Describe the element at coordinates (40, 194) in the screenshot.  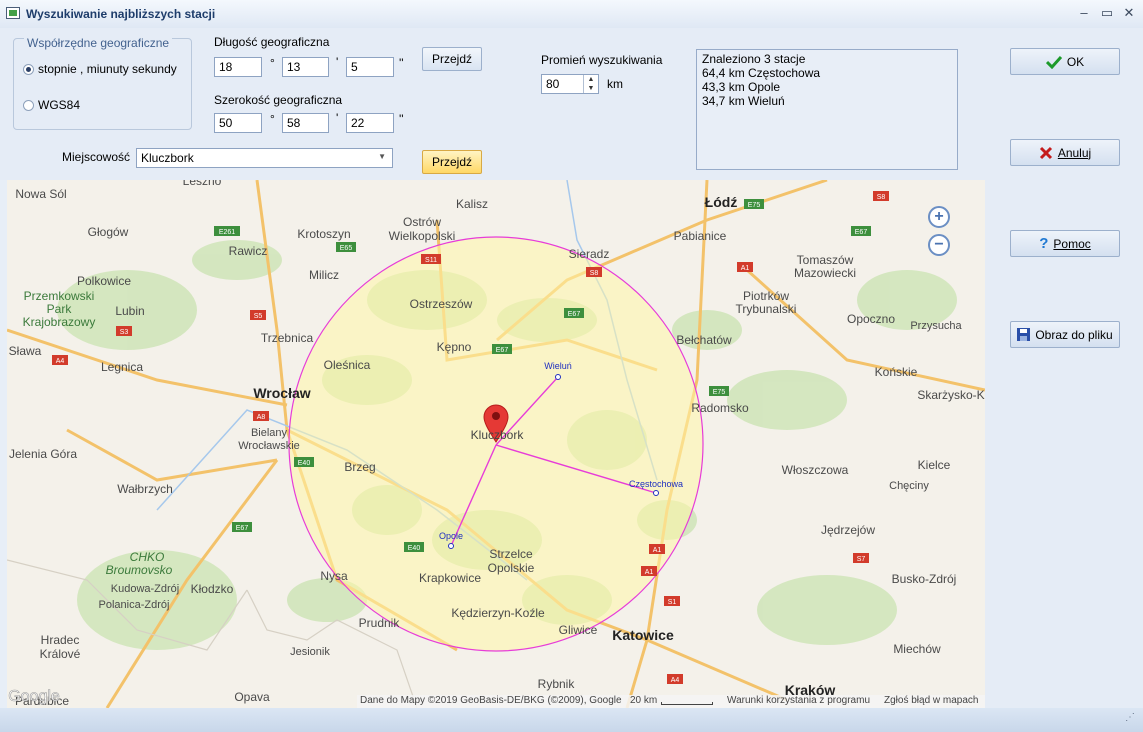
I see `place-label: Nowa Sól` at that location.